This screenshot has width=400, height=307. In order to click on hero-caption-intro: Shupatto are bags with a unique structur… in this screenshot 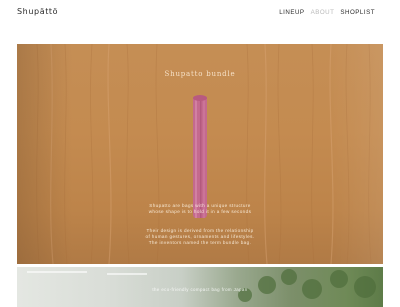, I will do `click(200, 209)`.